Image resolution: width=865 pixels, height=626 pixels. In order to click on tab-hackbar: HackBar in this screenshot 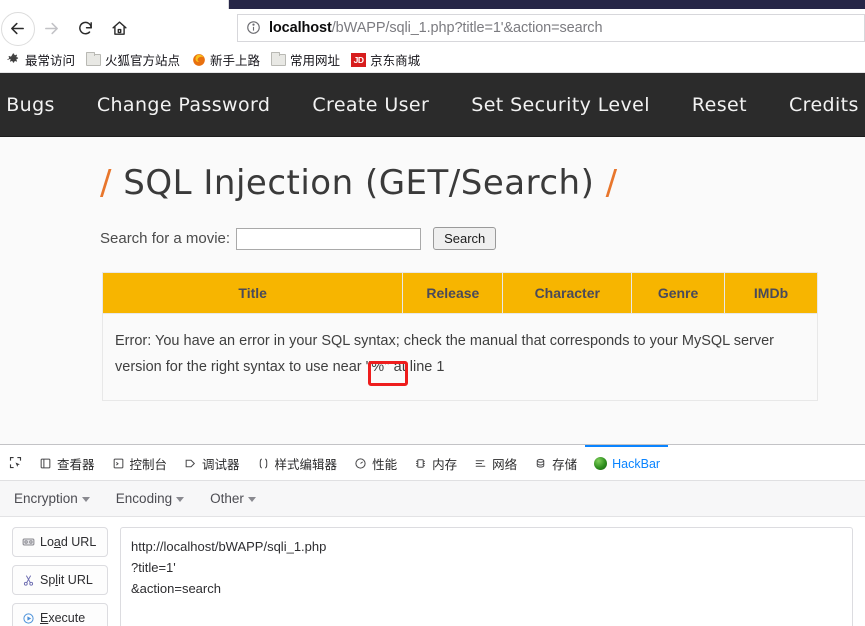, I will do `click(627, 462)`.